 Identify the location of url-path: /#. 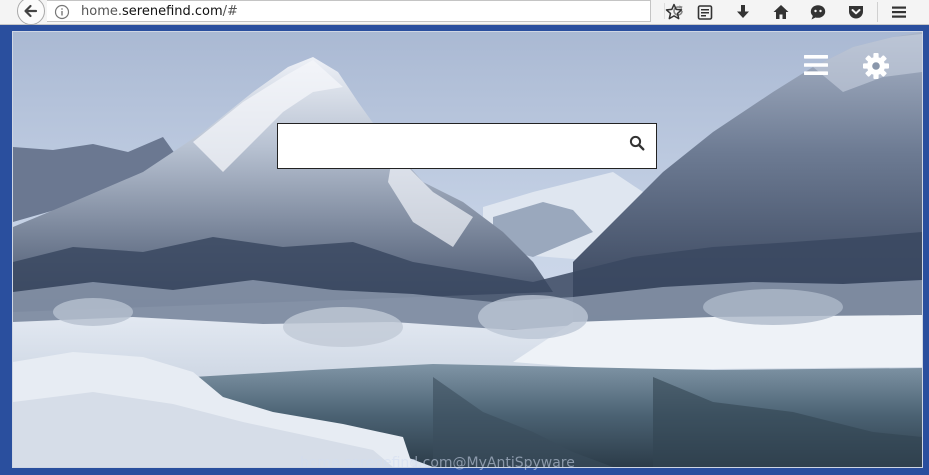
(230, 11).